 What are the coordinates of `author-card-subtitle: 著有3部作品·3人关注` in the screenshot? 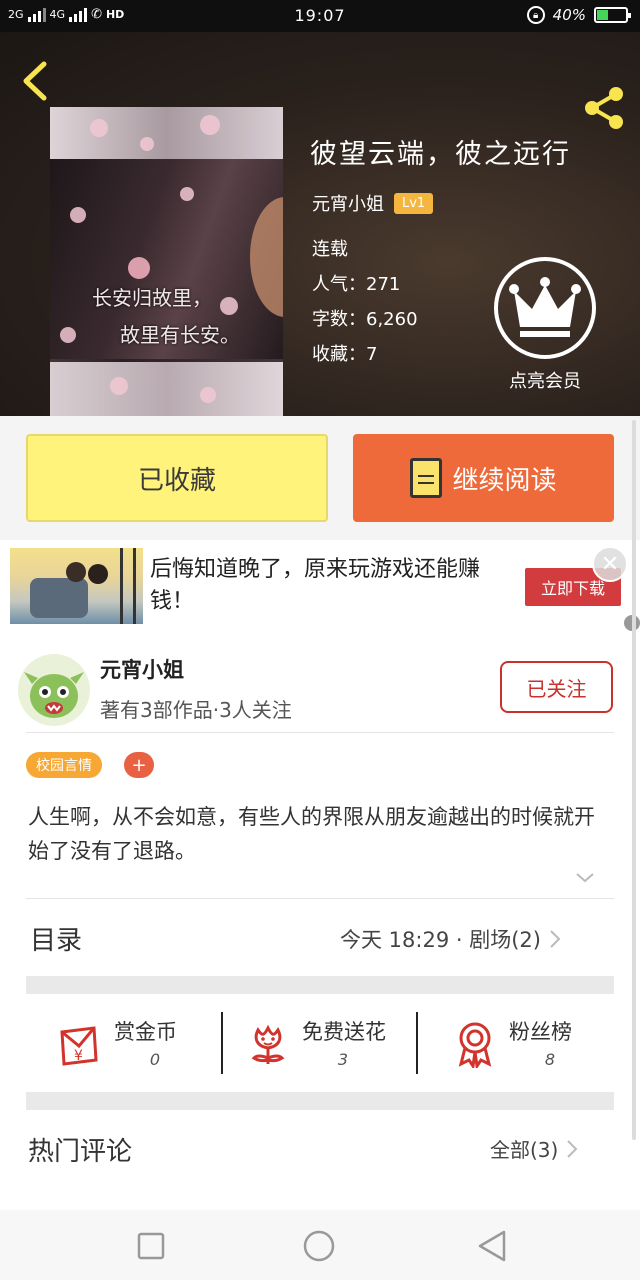 It's located at (196, 710).